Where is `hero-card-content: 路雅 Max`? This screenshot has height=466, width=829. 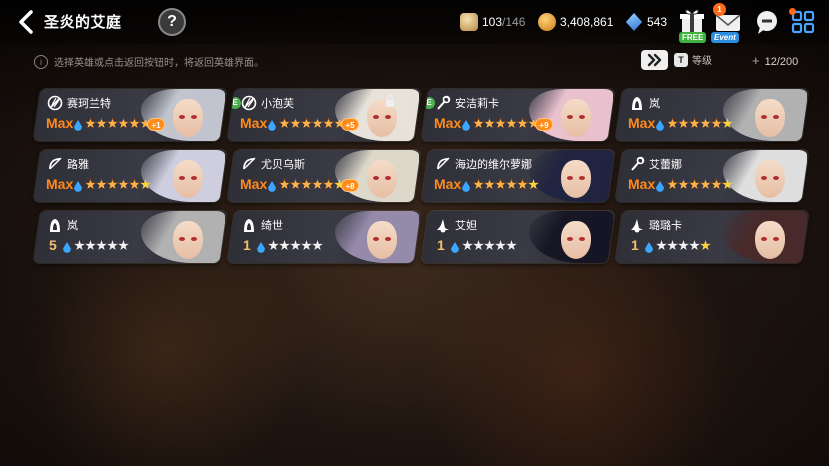 hero-card-content: 路雅 Max is located at coordinates (131, 176).